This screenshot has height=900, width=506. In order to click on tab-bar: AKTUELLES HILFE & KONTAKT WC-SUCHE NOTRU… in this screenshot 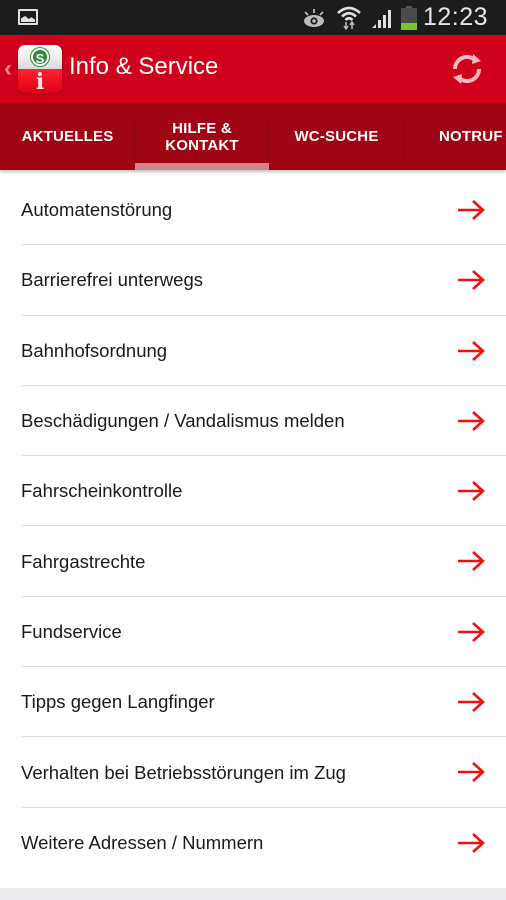, I will do `click(253, 136)`.